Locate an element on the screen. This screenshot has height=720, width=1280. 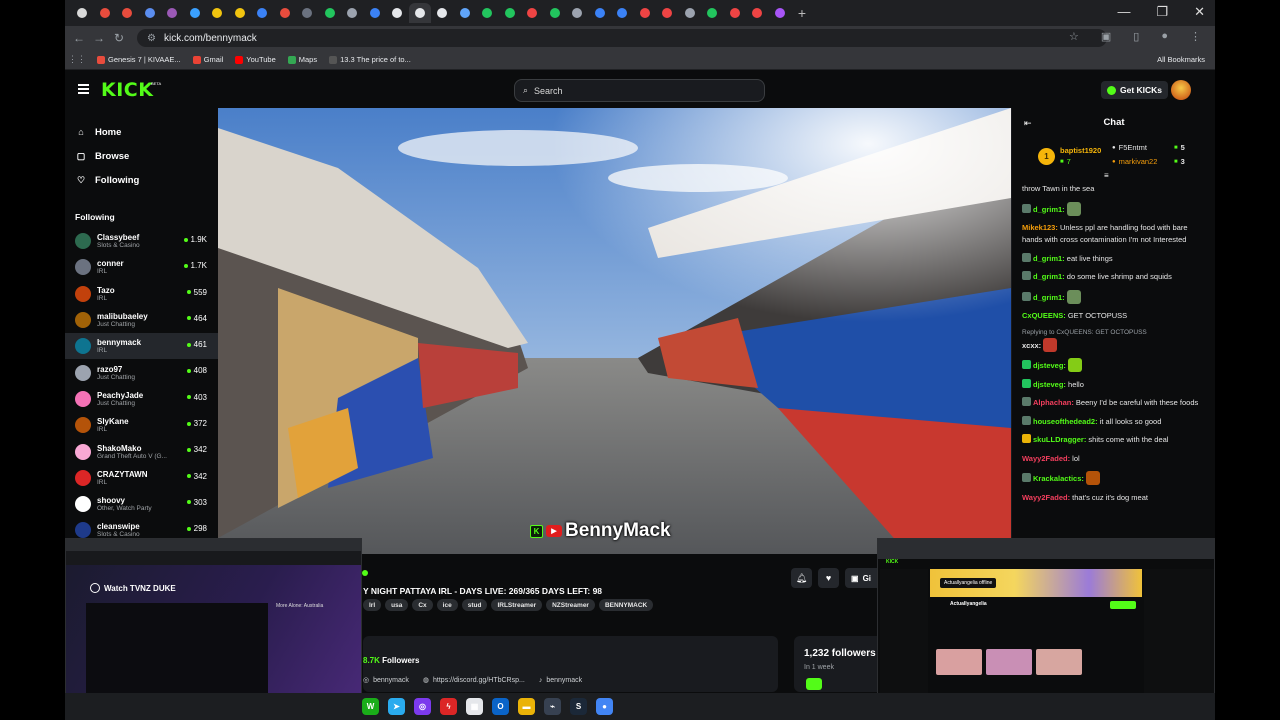
stream-tag: NZStreamer is located at coordinates (570, 605).